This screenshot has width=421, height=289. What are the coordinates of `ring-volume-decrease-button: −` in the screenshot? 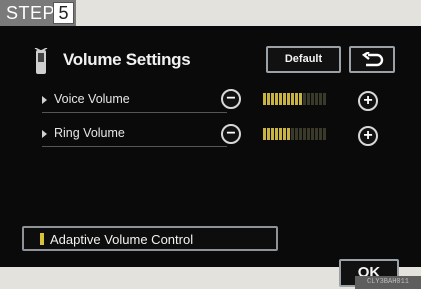 It's located at (231, 134).